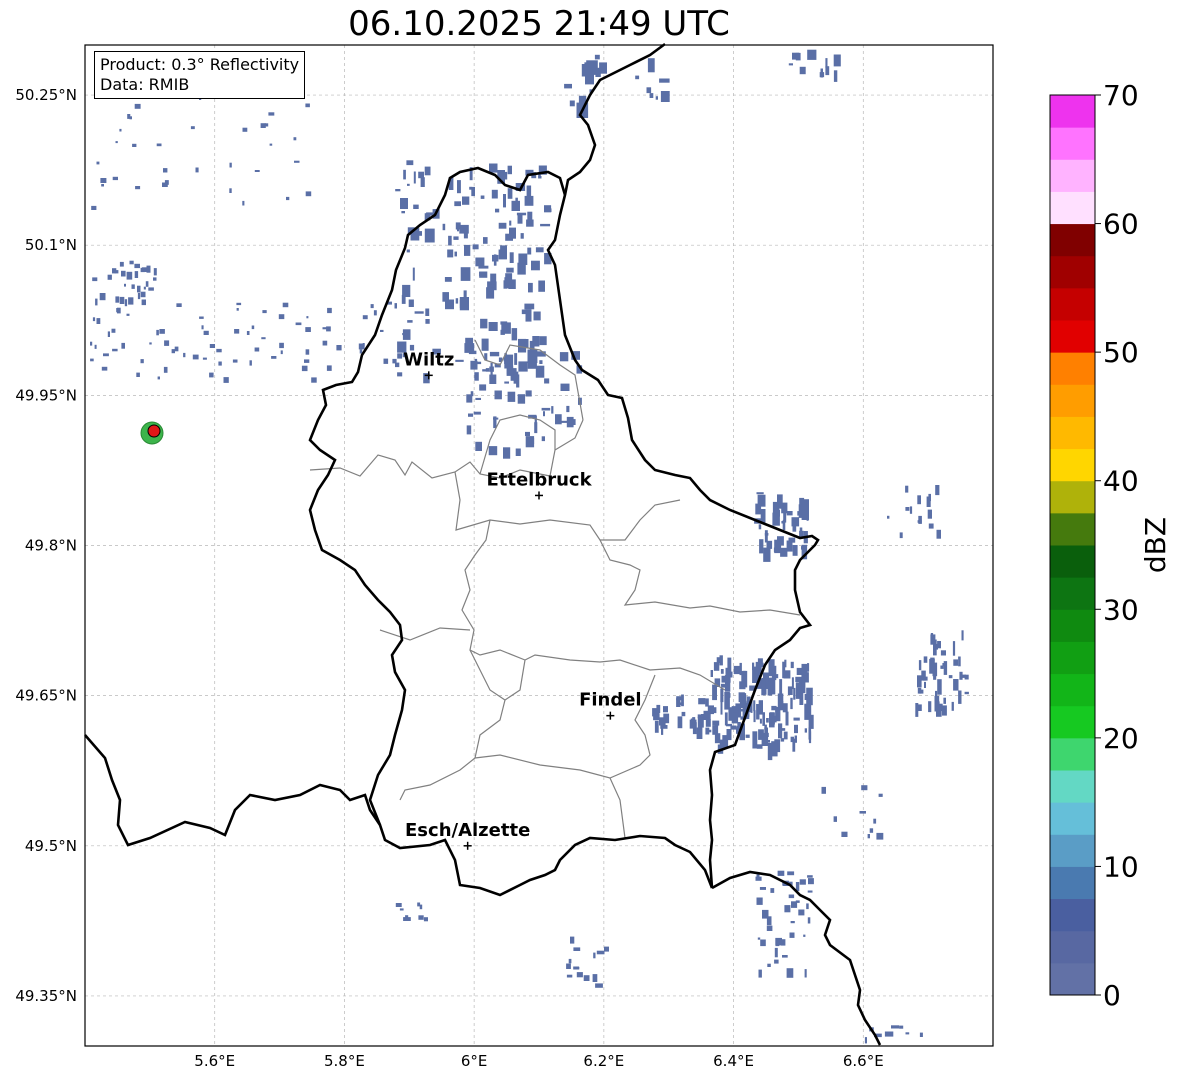  Describe the element at coordinates (145, 84) in the screenshot. I see `data-source-label: Data: RMIB` at that location.